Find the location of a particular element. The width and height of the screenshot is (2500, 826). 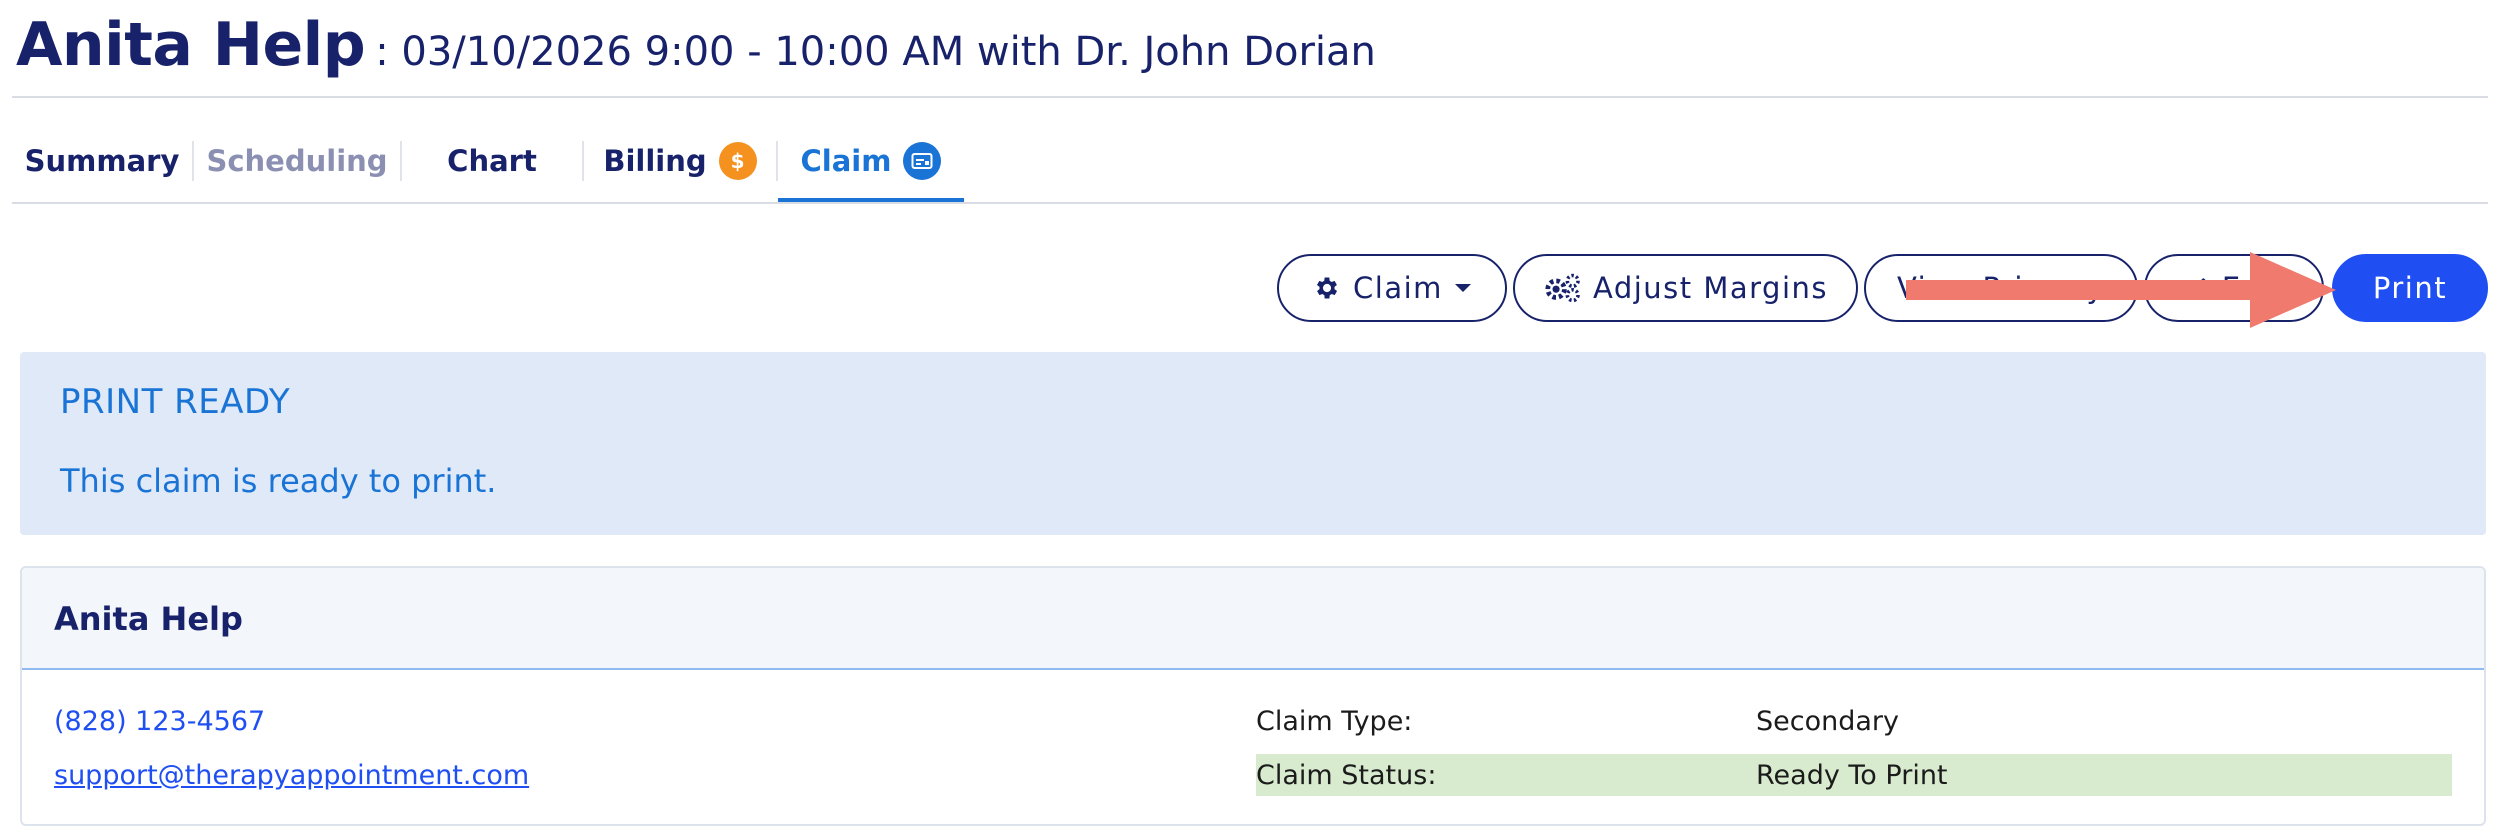

tab-summary-label: Summary is located at coordinates (102, 161).